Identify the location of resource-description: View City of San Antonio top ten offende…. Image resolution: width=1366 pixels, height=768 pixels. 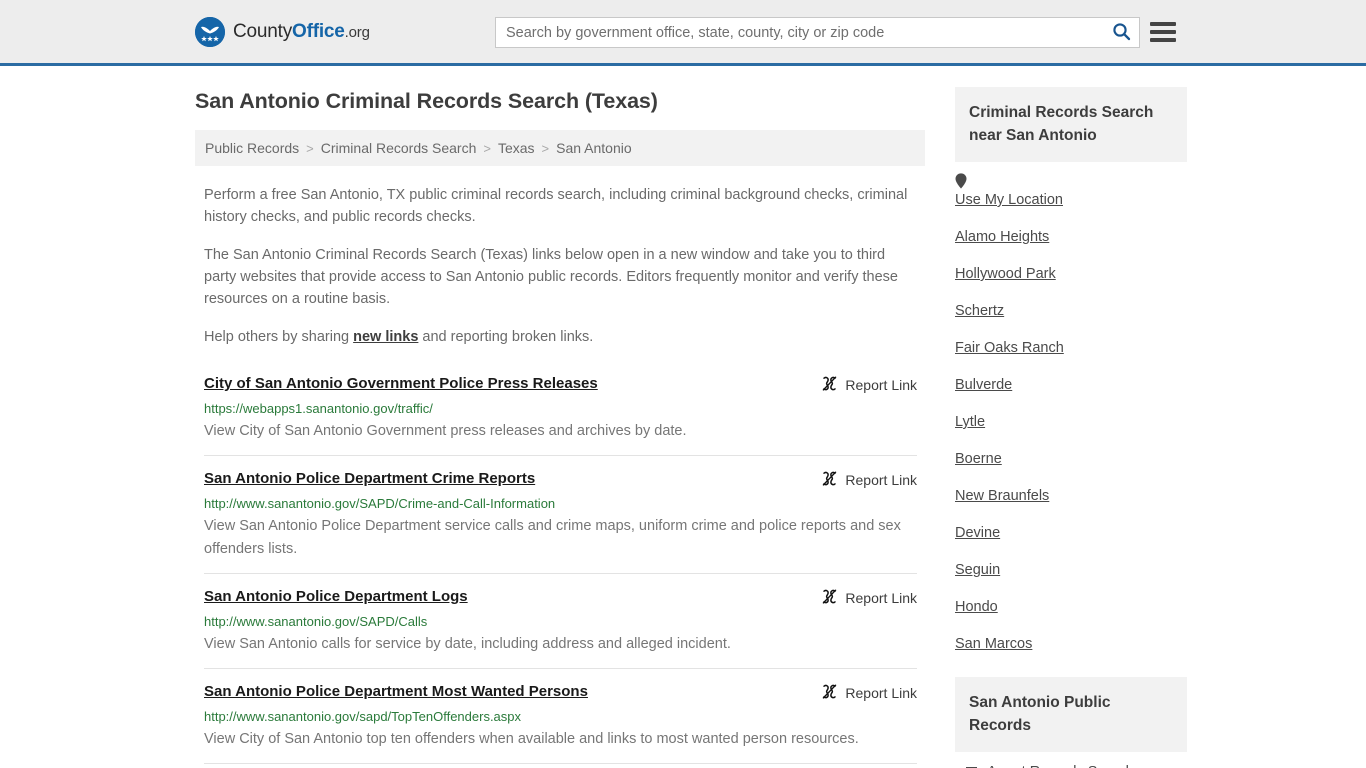
(531, 739).